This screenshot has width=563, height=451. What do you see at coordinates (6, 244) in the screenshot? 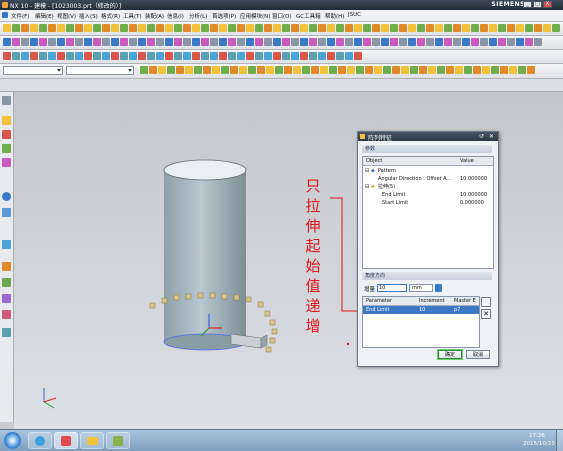
I see `roles-icon` at bounding box center [6, 244].